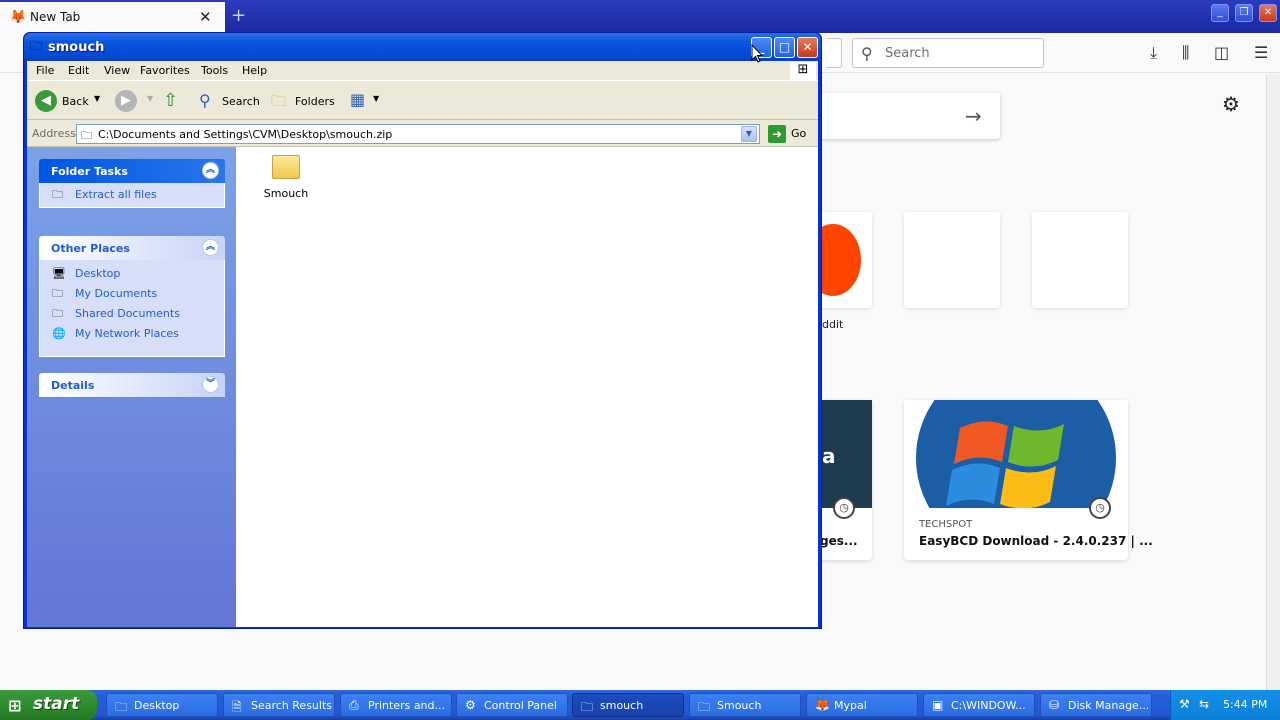  What do you see at coordinates (286, 167) in the screenshot?
I see `folder-icon` at bounding box center [286, 167].